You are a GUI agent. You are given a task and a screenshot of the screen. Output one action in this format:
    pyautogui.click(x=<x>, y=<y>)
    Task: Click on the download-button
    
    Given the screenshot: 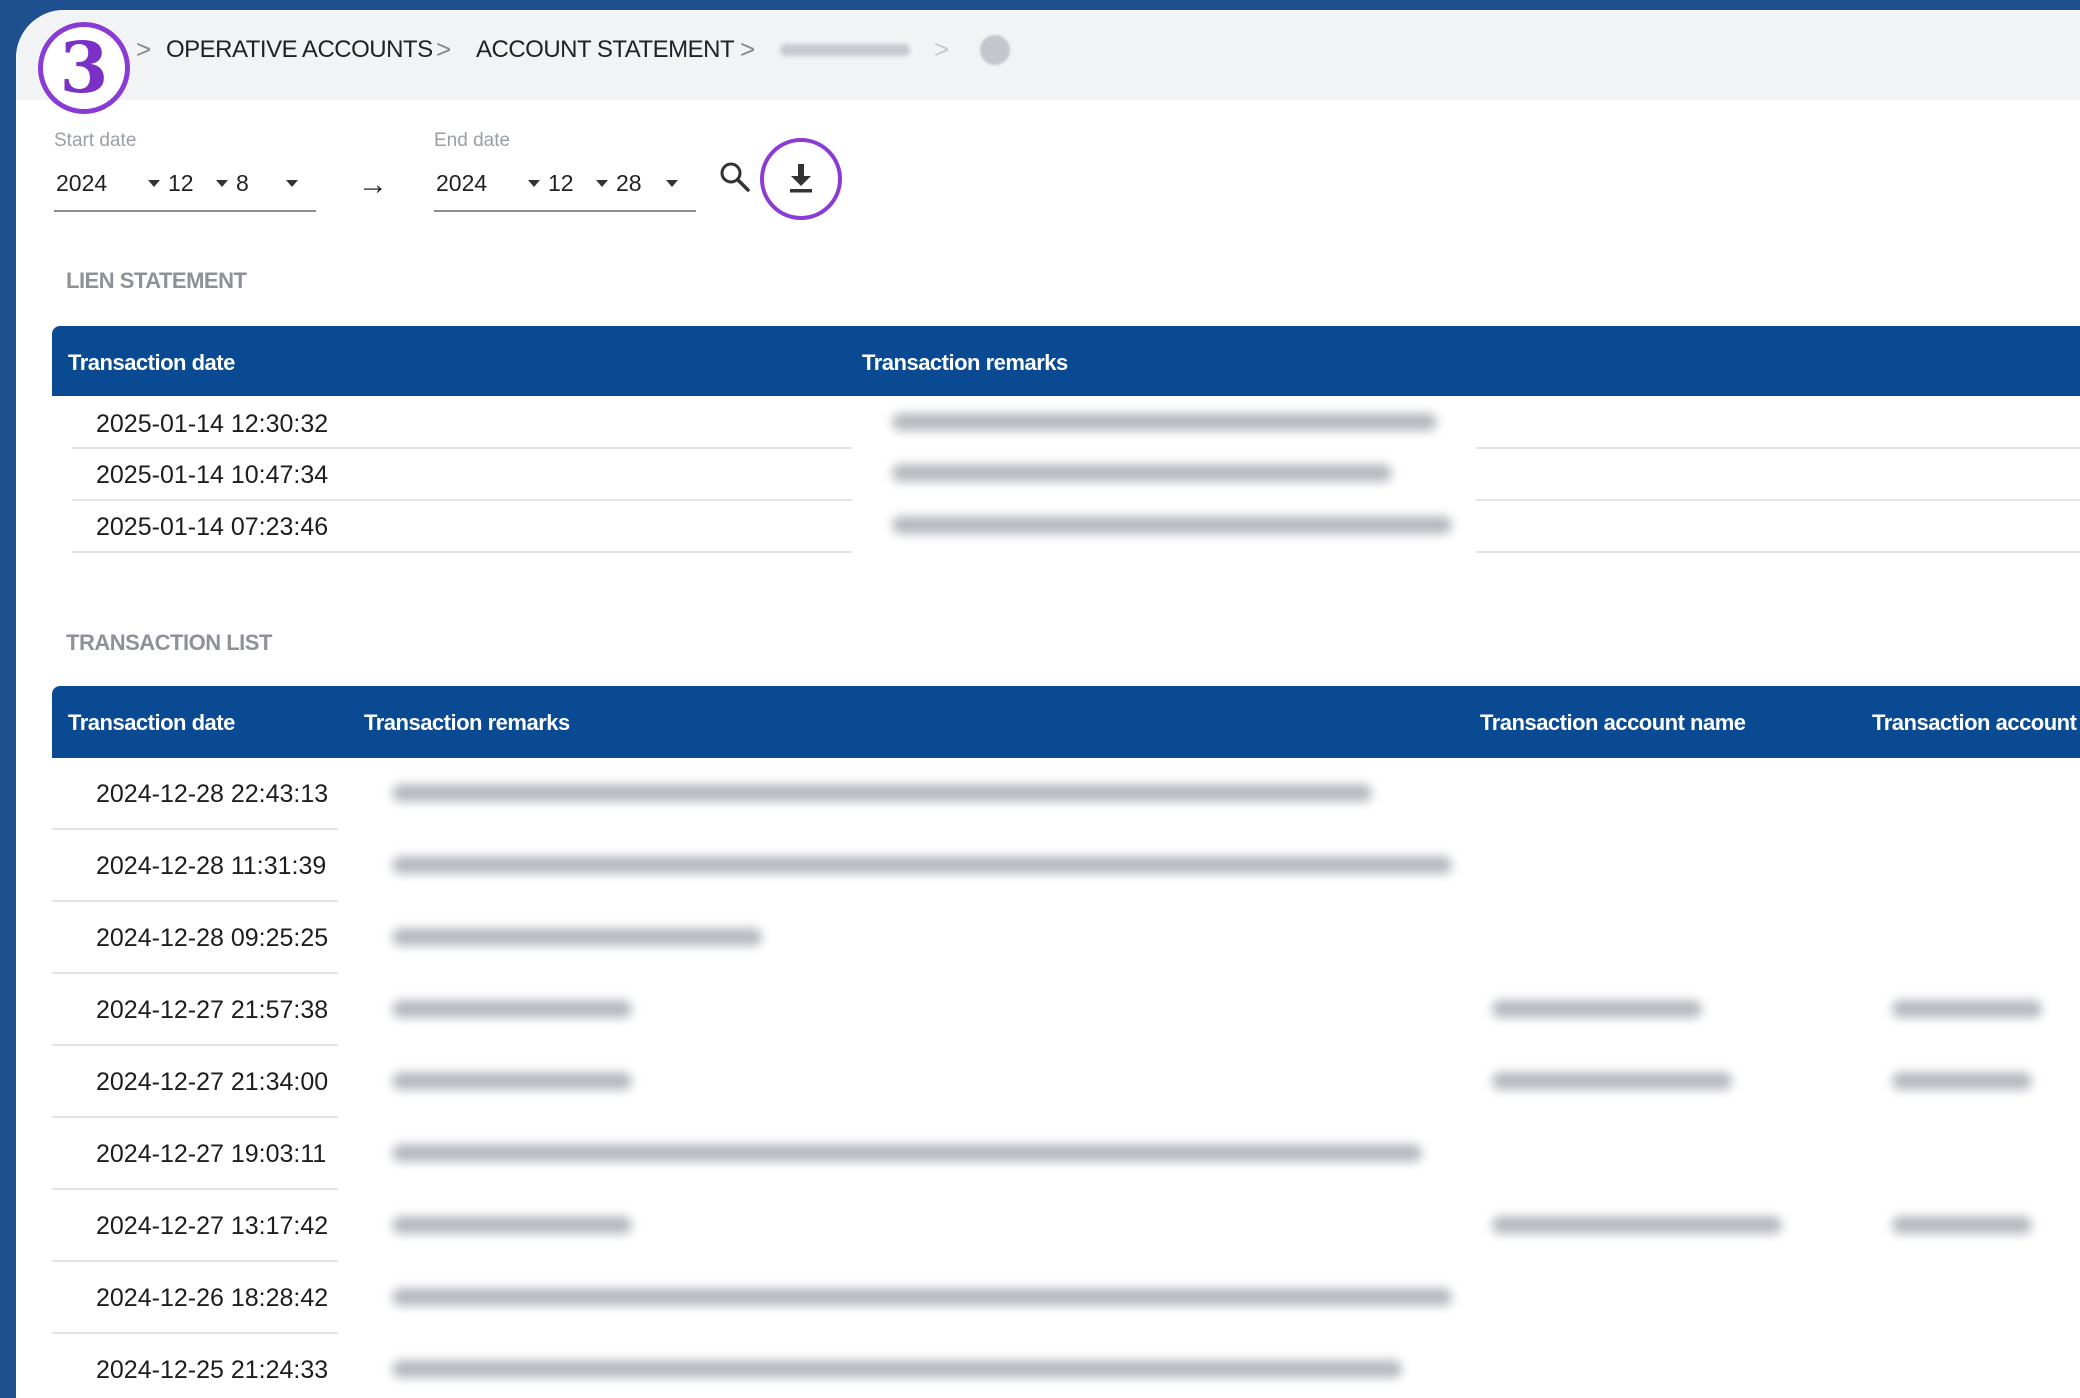 What is the action you would take?
    pyautogui.click(x=801, y=179)
    